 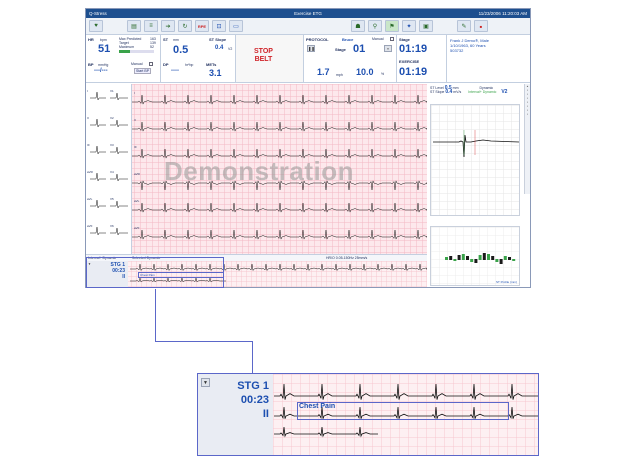 I want to click on bp-label: BP, so click(x=91, y=64).